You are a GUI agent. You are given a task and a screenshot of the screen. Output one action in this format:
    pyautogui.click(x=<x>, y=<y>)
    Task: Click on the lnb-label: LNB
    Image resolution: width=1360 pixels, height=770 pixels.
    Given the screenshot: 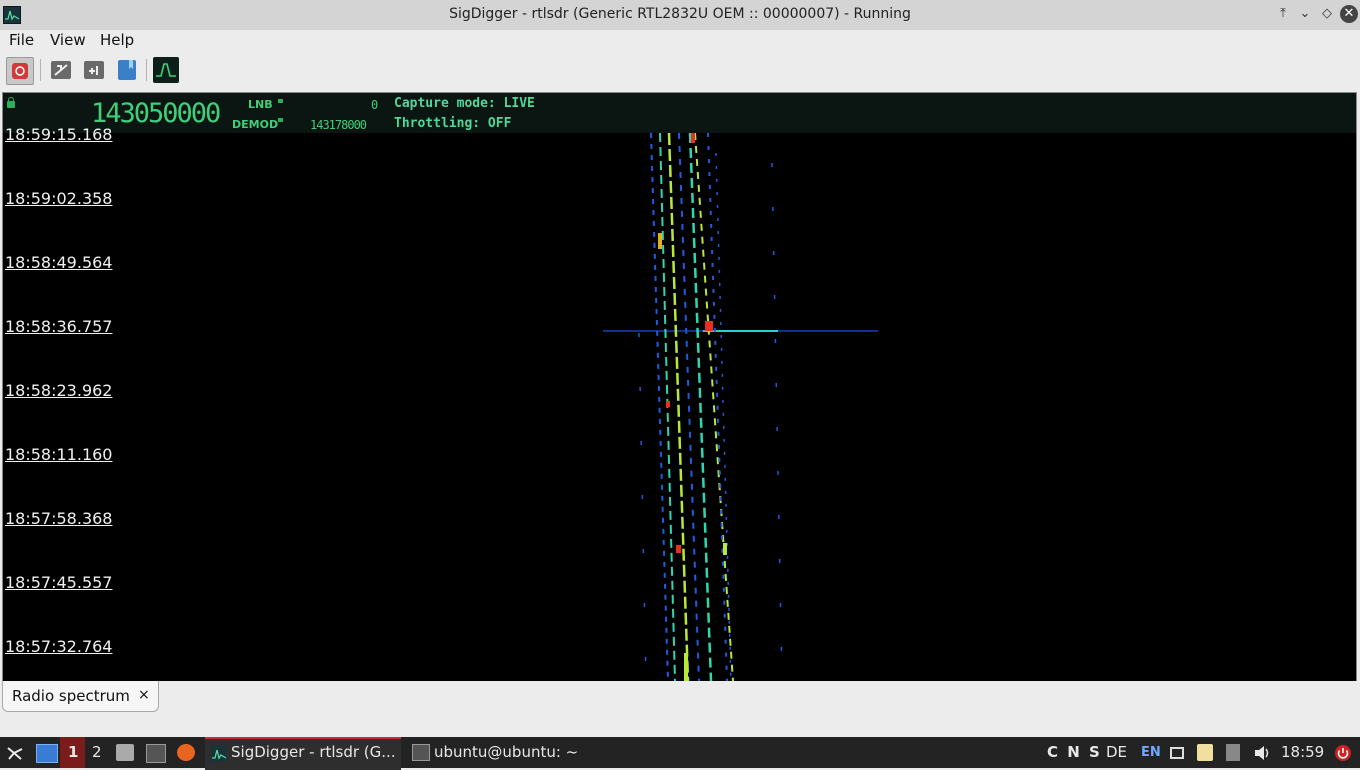 What is the action you would take?
    pyautogui.click(x=260, y=104)
    